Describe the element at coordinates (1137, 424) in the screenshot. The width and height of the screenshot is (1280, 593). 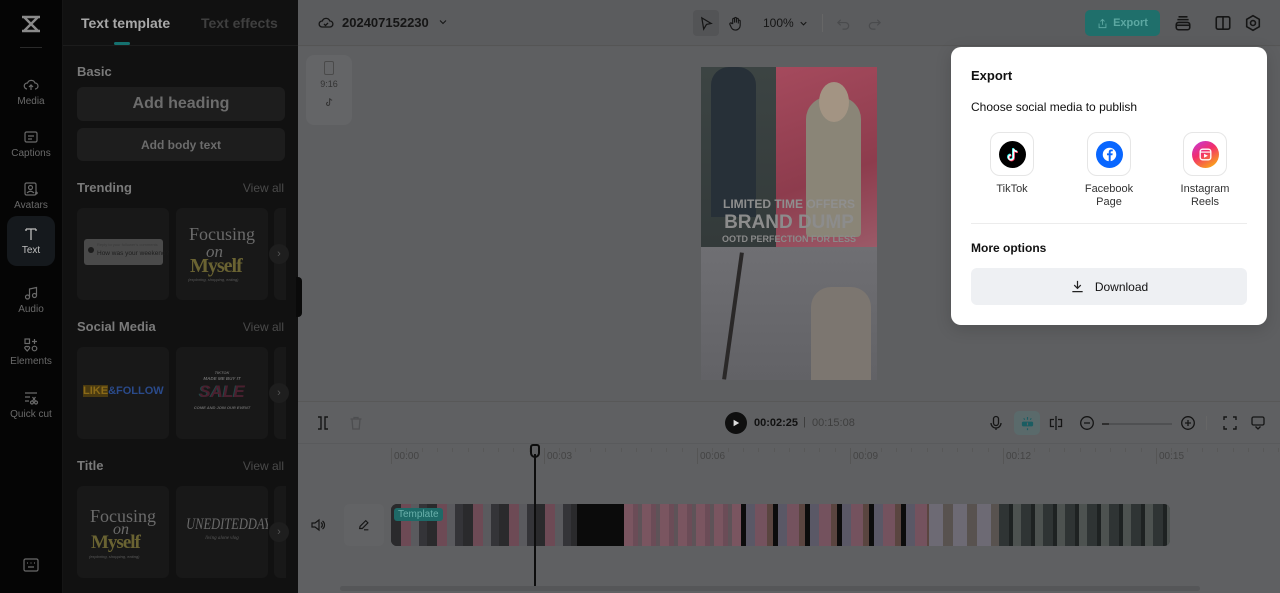
I see `timeline-zoom-slider` at that location.